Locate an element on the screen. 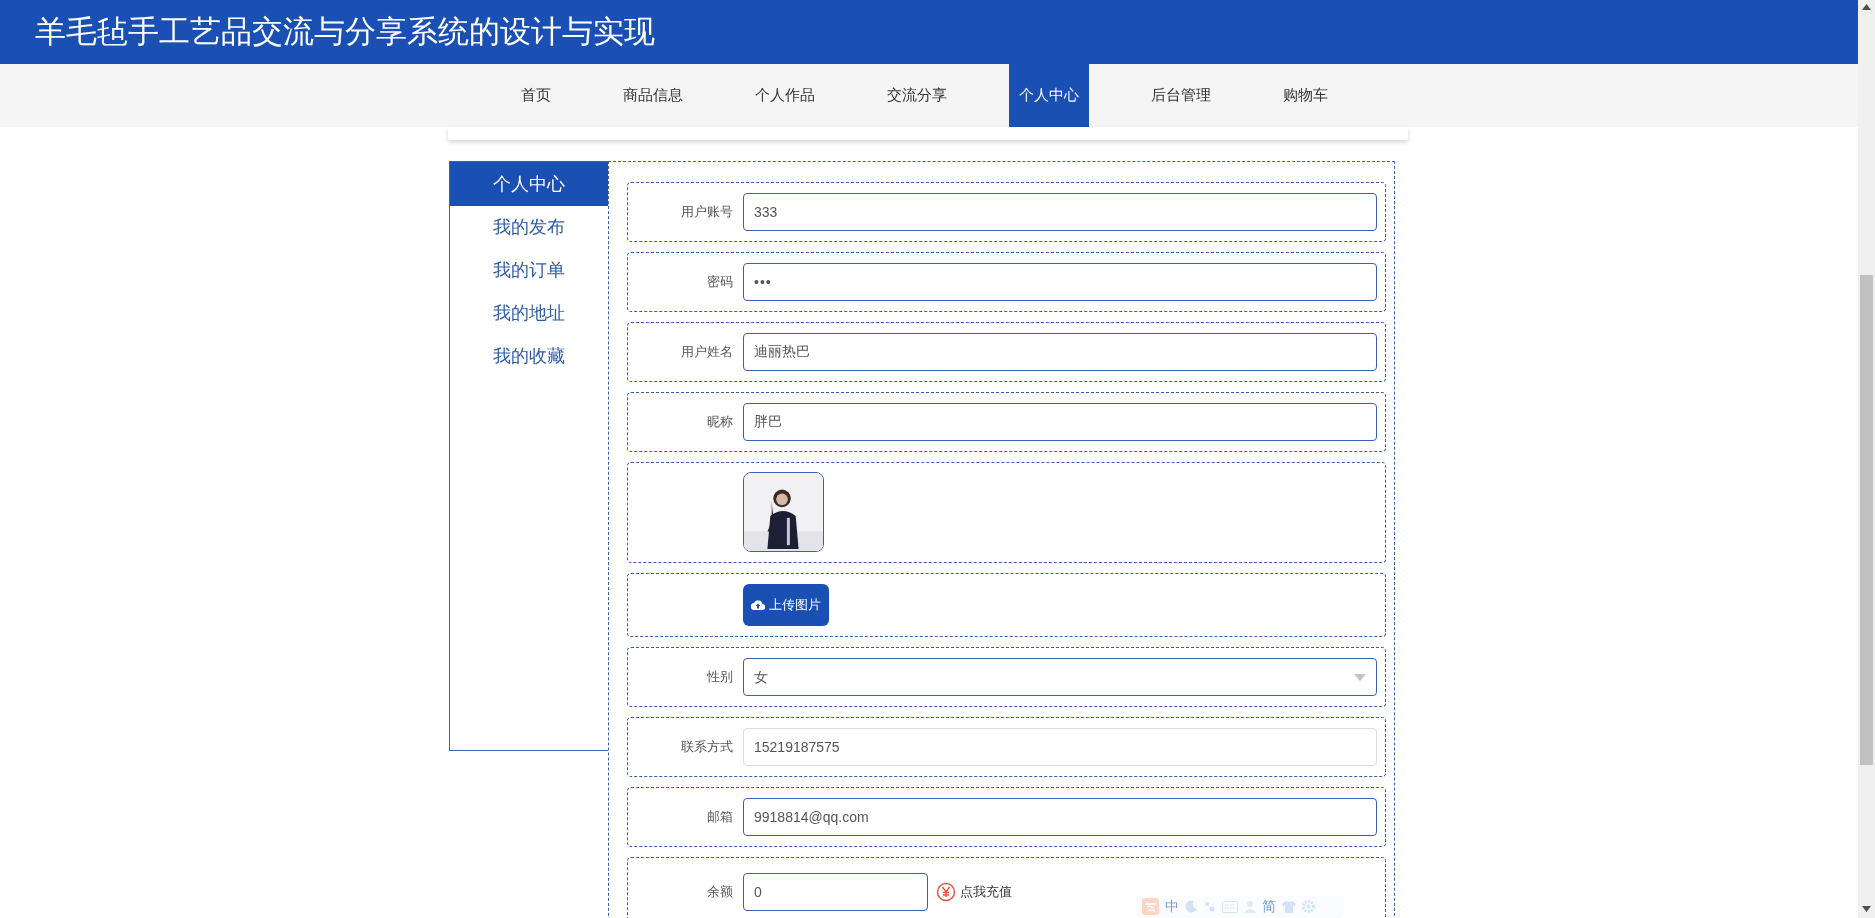 This screenshot has width=1875, height=918. punctuation-icon is located at coordinates (1210, 906).